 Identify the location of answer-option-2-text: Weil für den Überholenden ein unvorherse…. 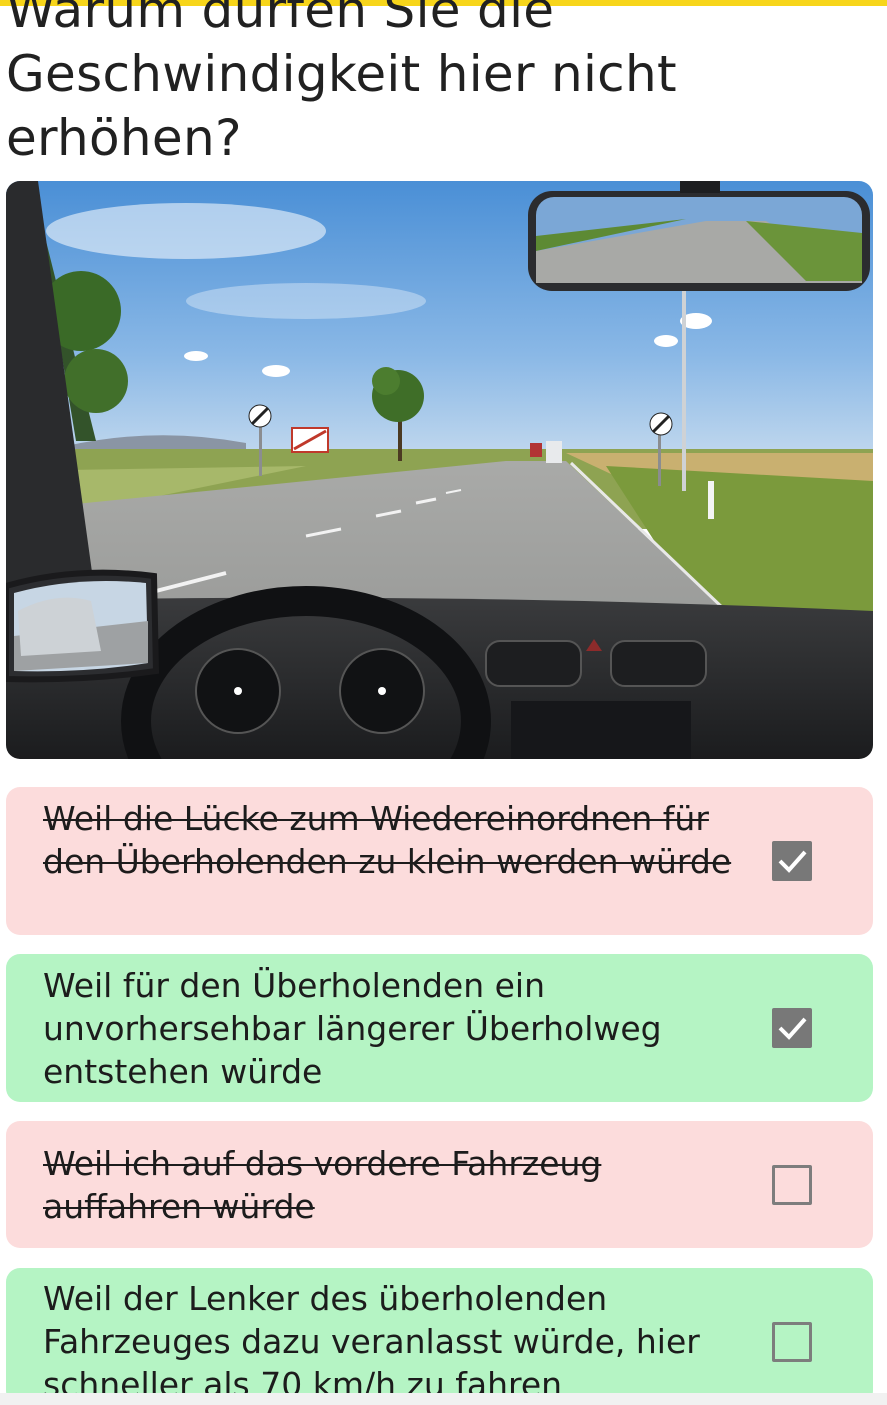
(352, 1028).